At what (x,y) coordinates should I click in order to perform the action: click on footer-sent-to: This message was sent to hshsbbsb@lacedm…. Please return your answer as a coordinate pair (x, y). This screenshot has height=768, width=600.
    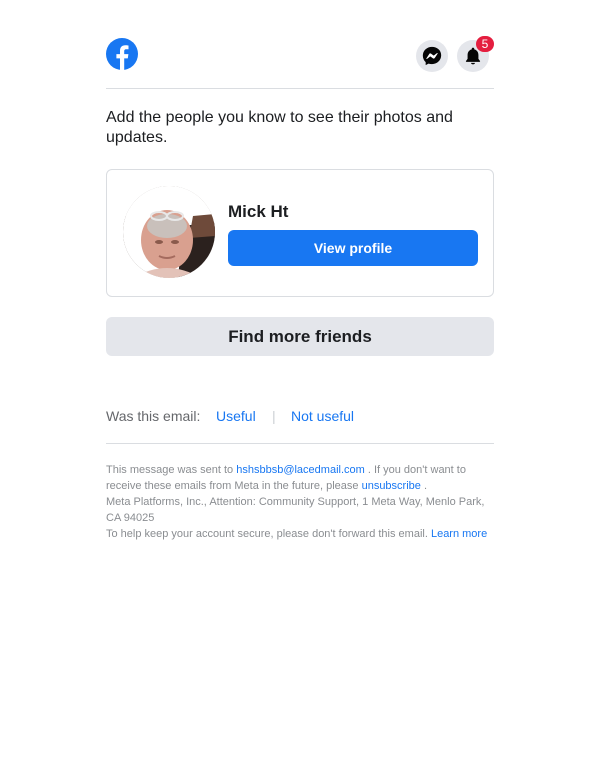
    Looking at the image, I should click on (300, 478).